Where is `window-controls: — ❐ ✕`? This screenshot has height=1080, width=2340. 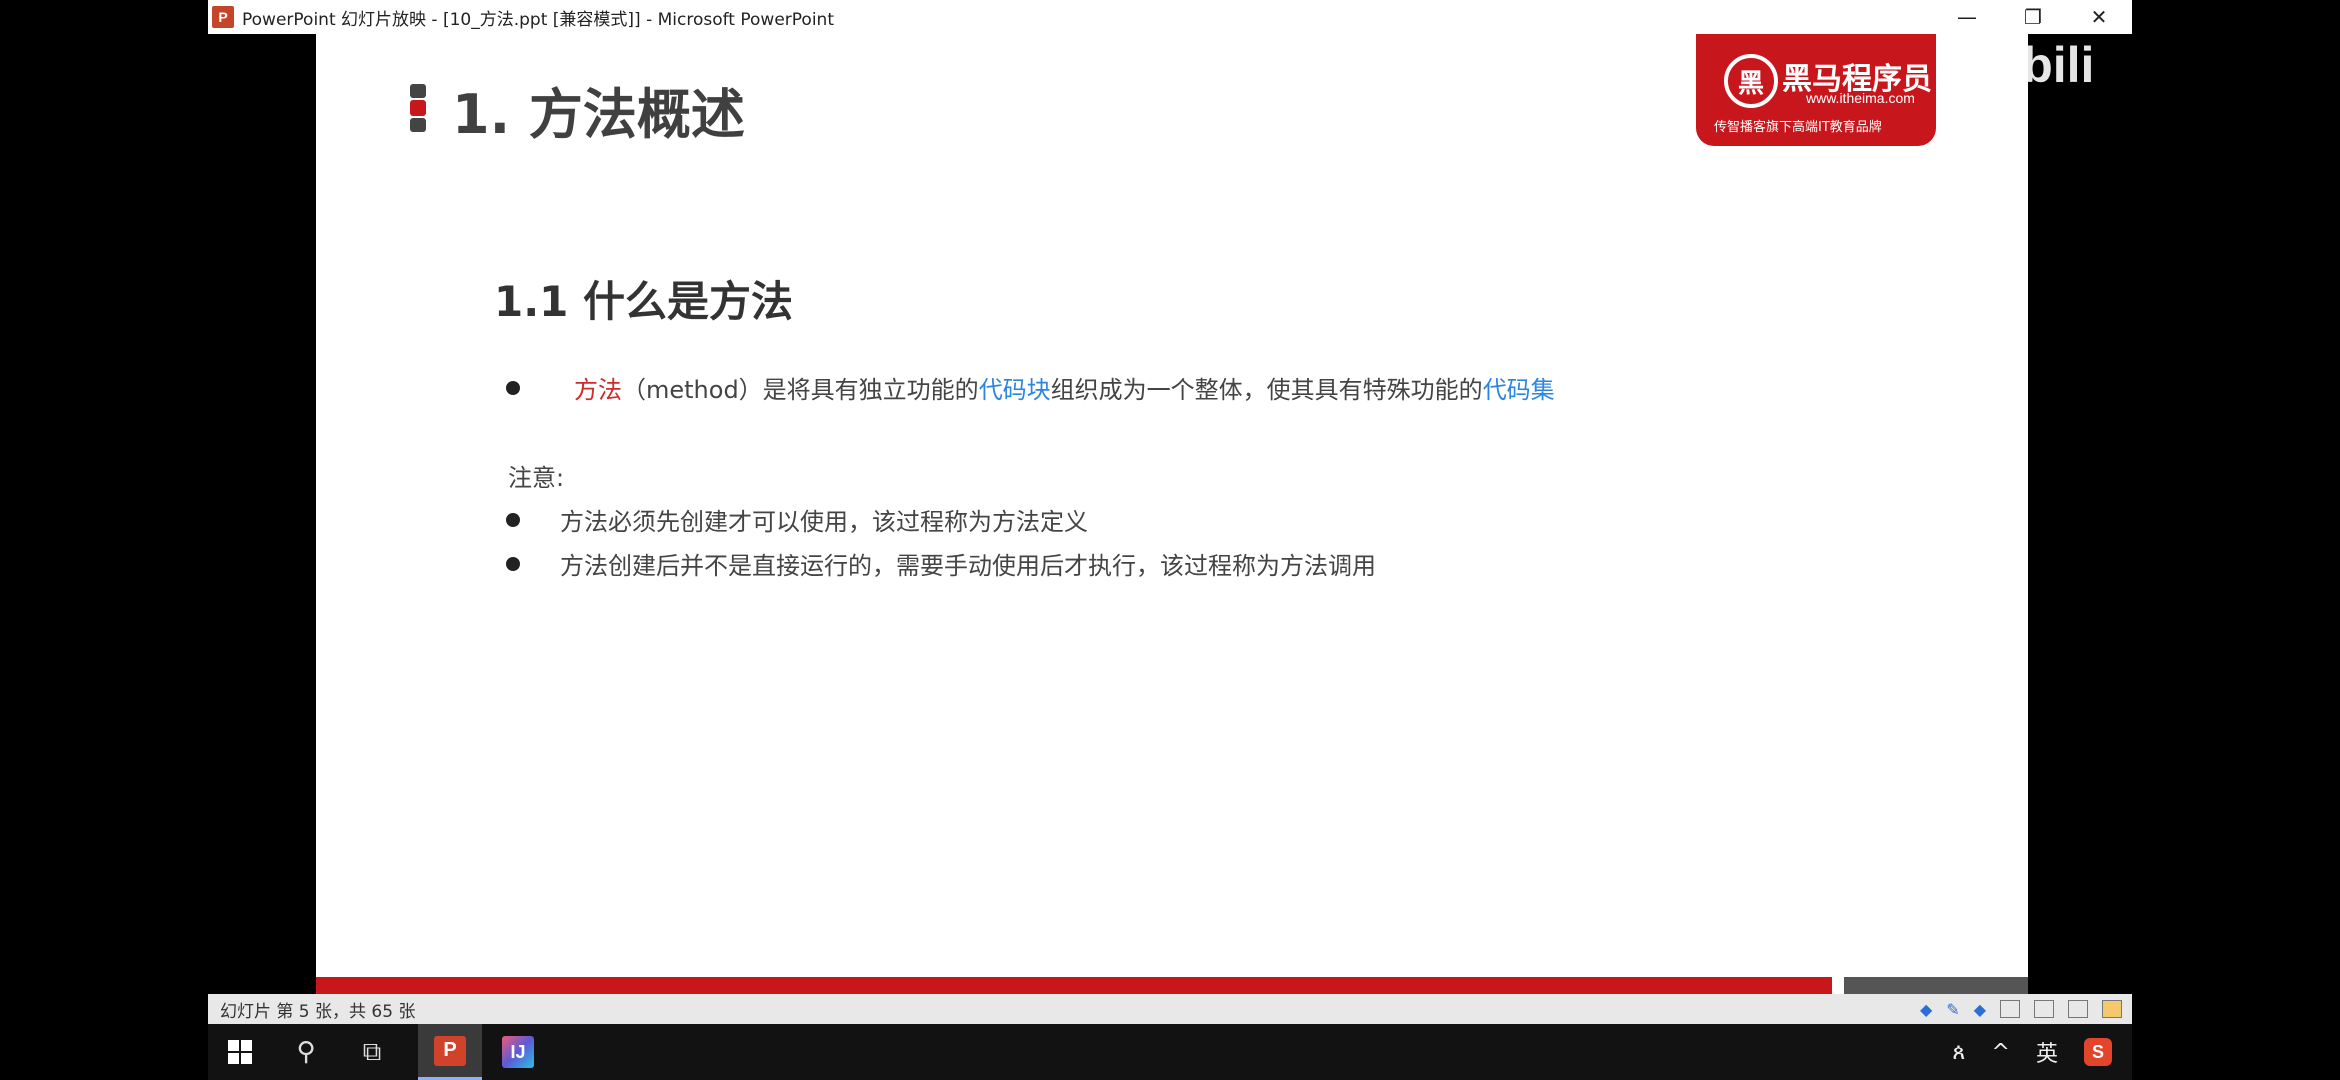 window-controls: — ❐ ✕ is located at coordinates (2033, 17).